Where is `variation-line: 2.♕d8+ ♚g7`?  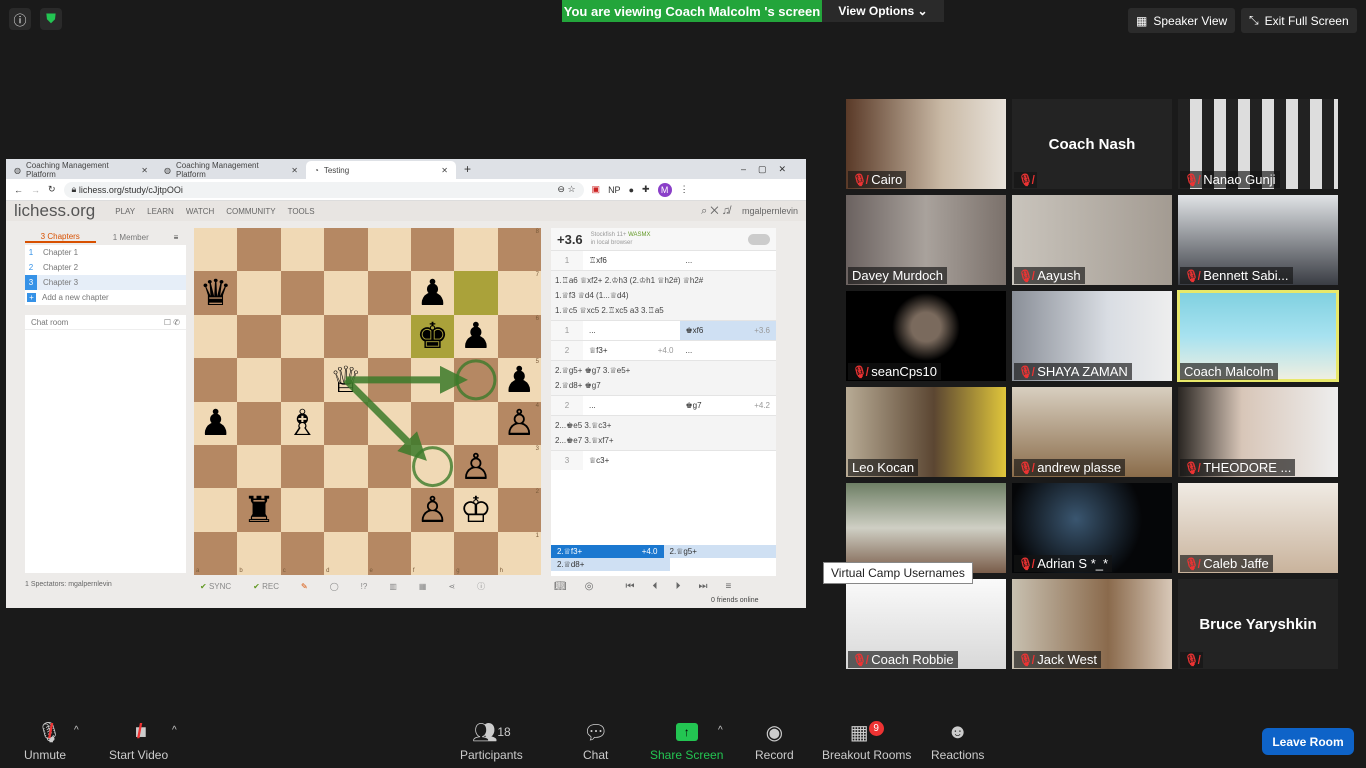
variation-line: 2.♕d8+ ♚g7 is located at coordinates (663, 385).